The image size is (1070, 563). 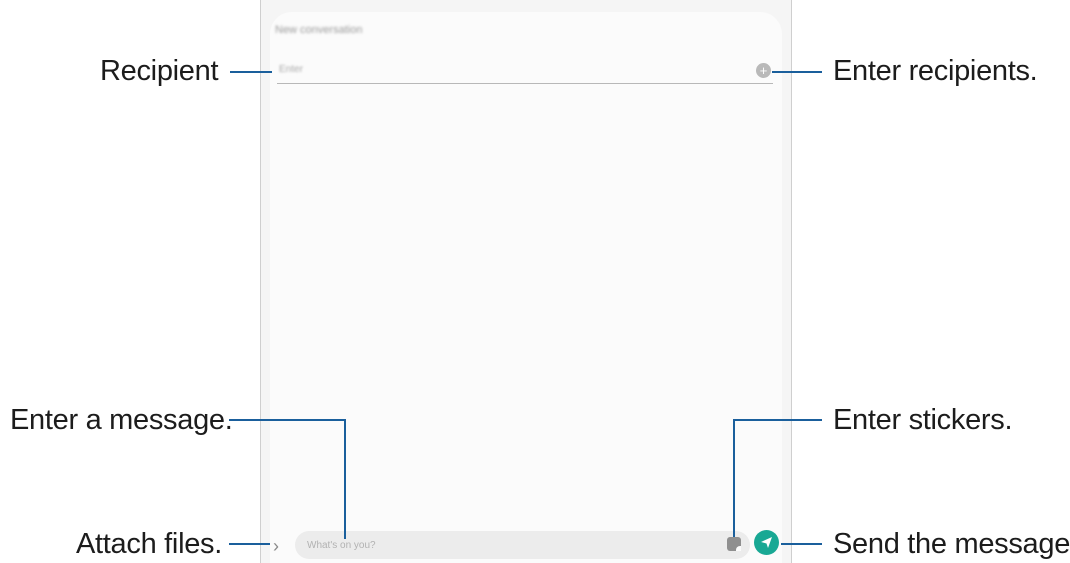 I want to click on callout-recipient: Recipient, so click(x=159, y=71).